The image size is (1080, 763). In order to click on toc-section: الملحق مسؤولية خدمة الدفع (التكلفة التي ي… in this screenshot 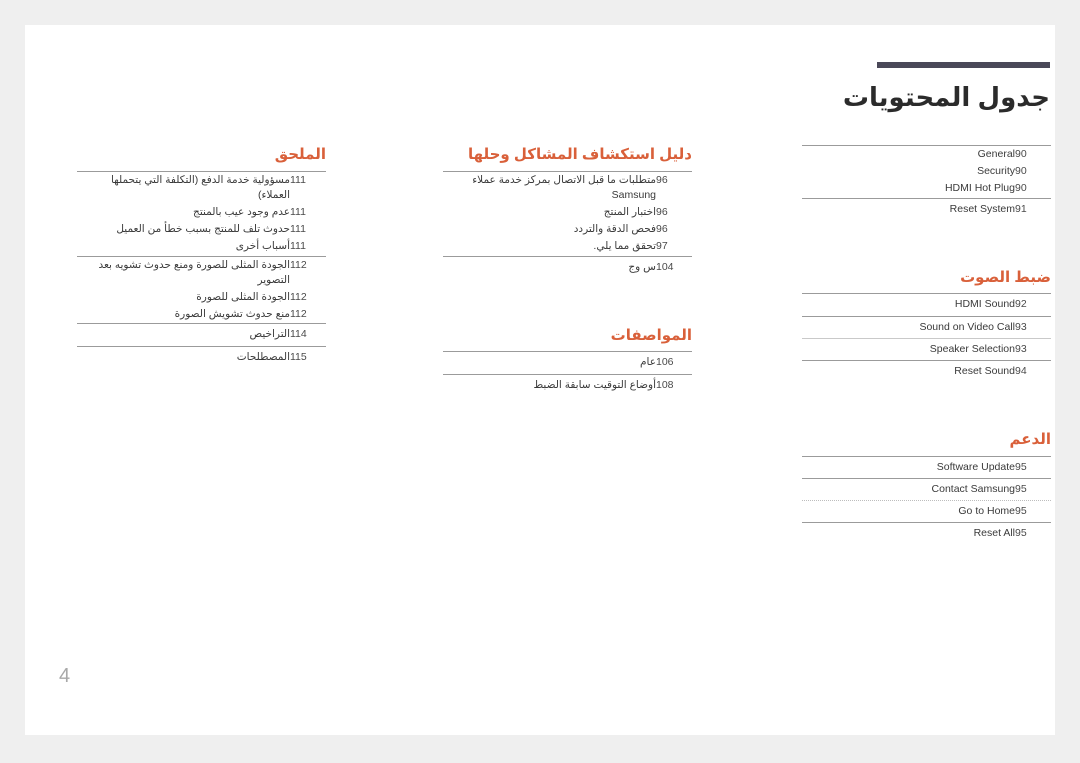, I will do `click(201, 256)`.